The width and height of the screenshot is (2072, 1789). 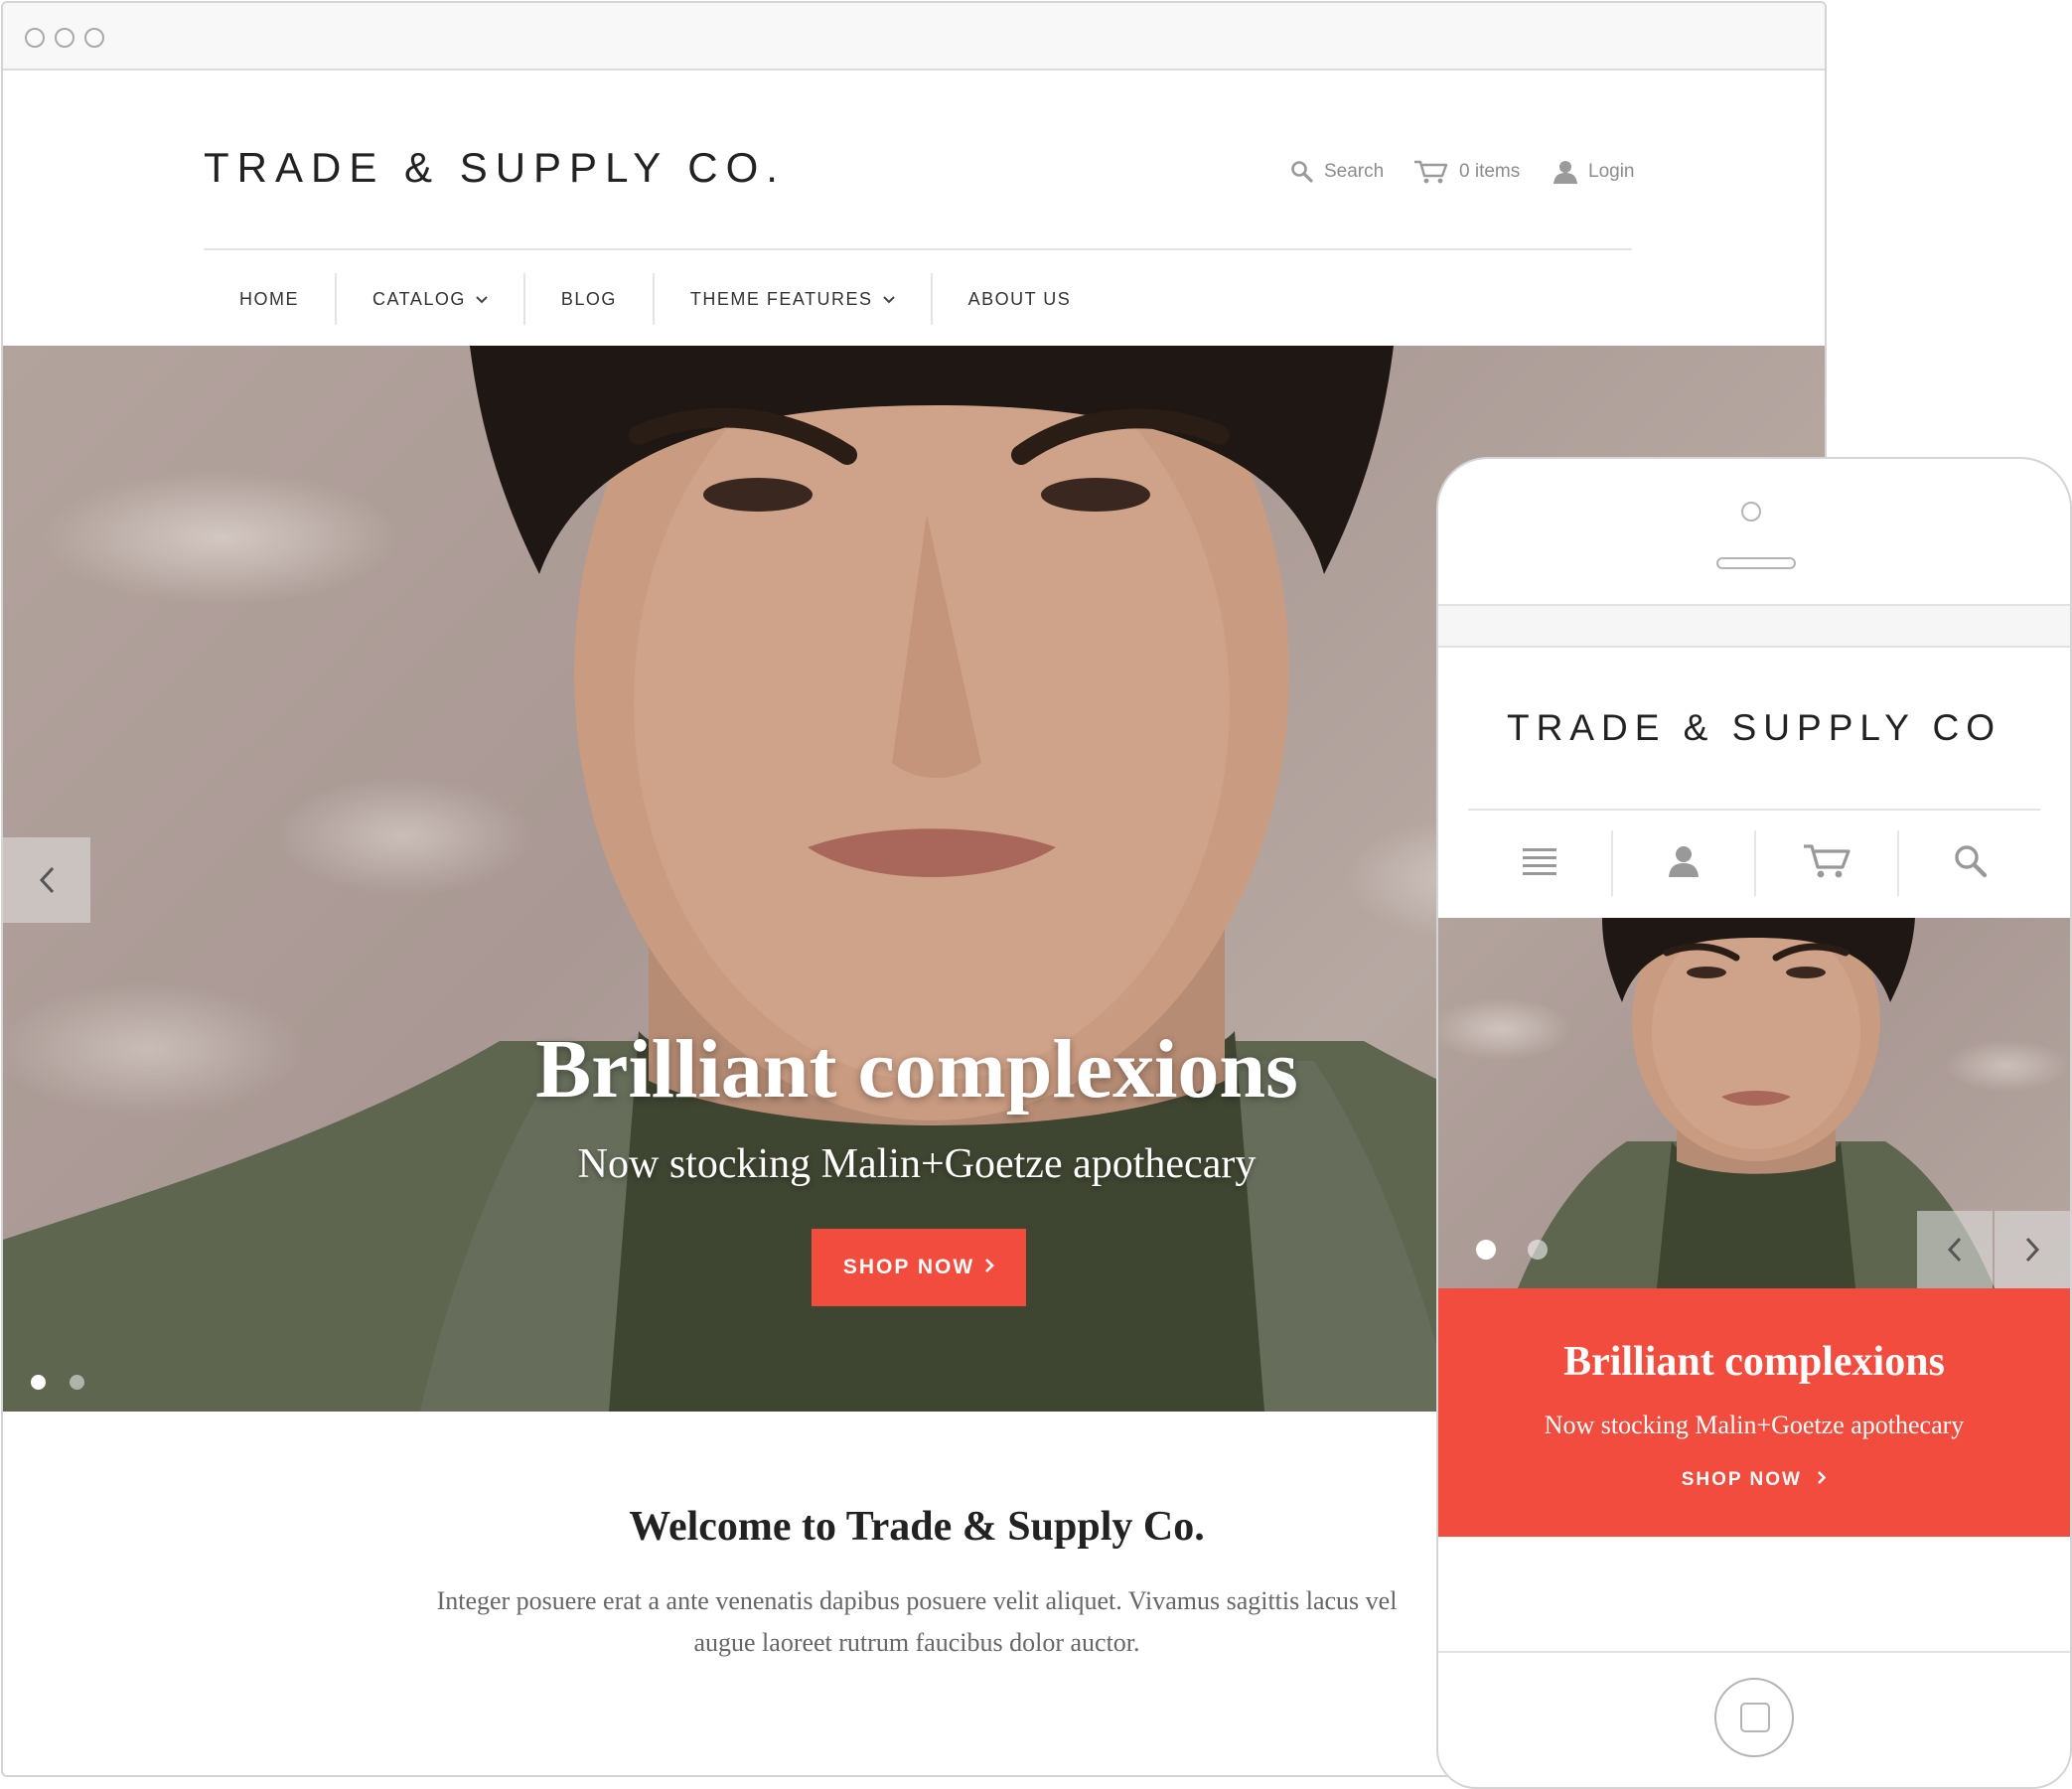 I want to click on window-minimize-button, so click(x=64, y=38).